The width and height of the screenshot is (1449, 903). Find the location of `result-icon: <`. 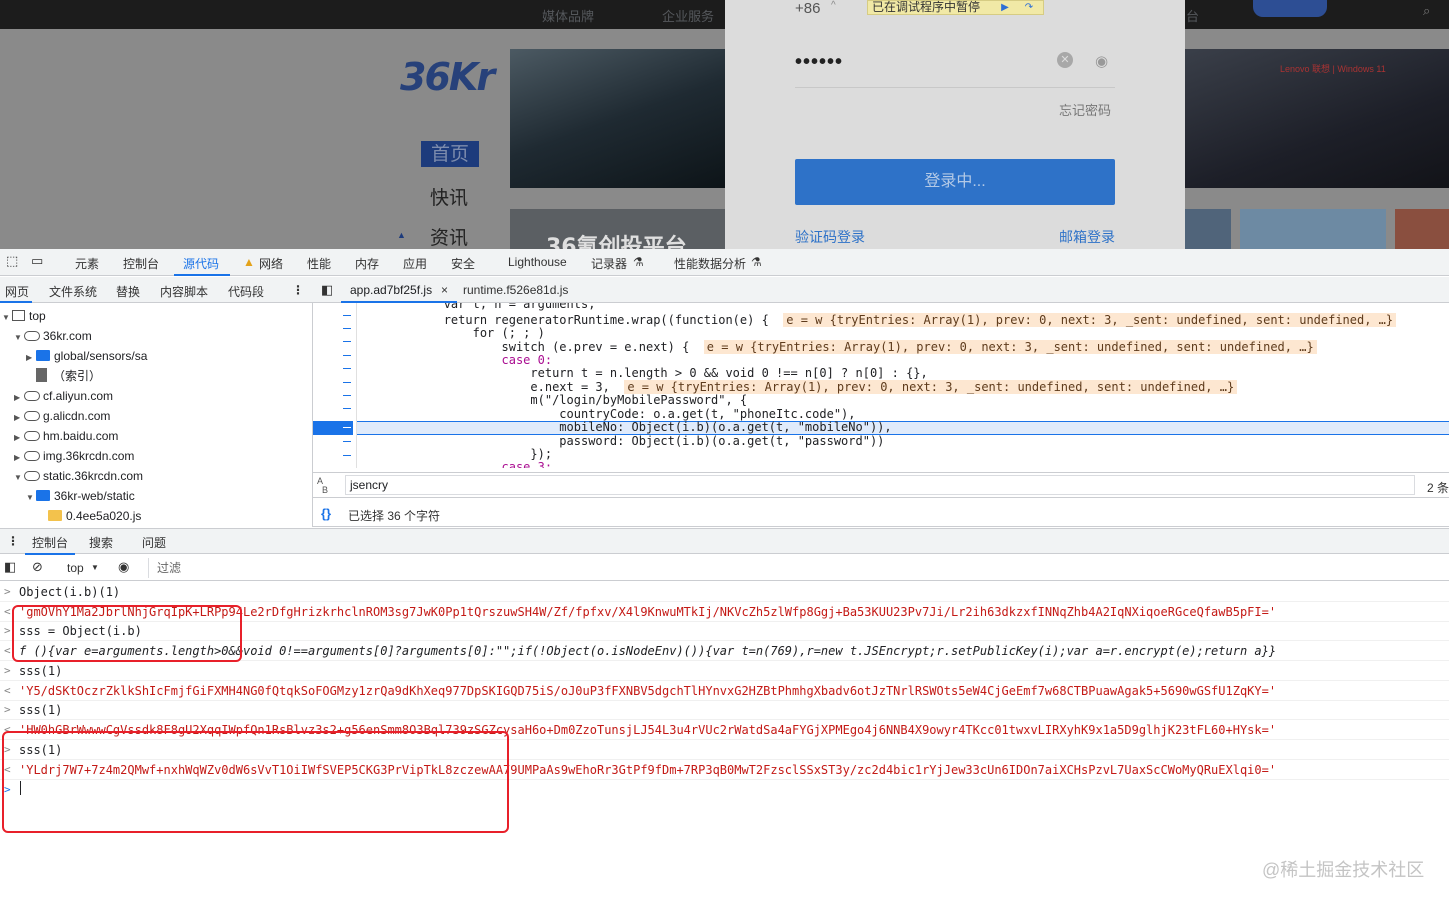

result-icon: < is located at coordinates (7, 690).